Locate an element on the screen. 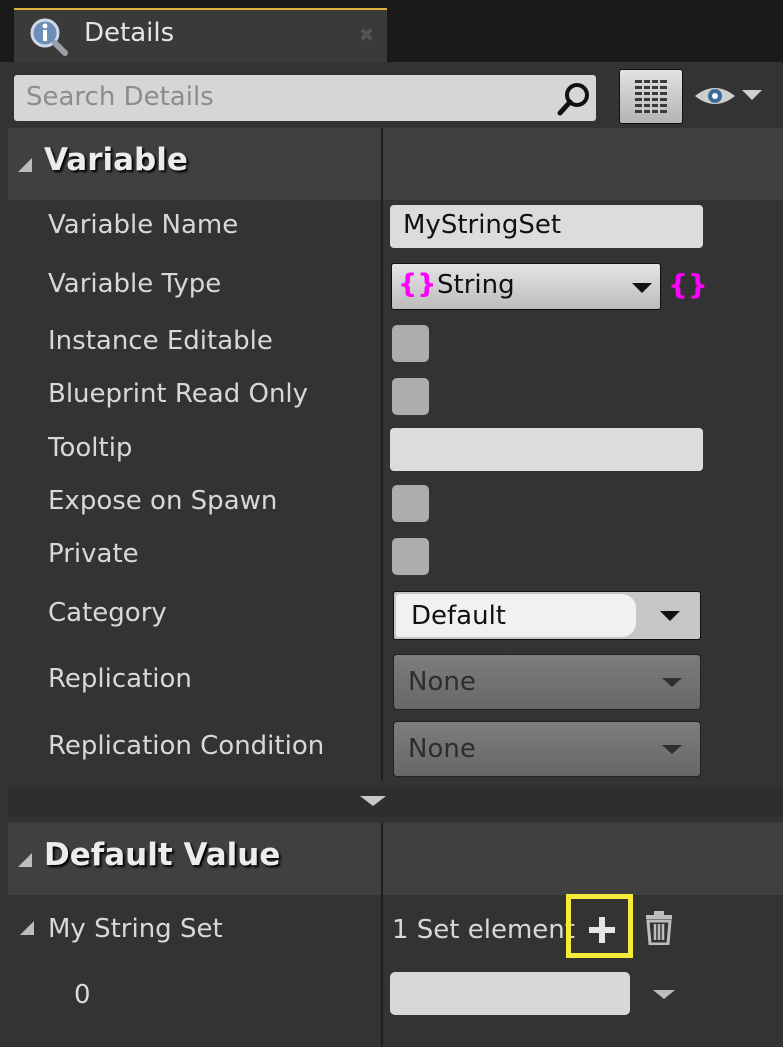  category-dropdown: Default is located at coordinates (547, 615).